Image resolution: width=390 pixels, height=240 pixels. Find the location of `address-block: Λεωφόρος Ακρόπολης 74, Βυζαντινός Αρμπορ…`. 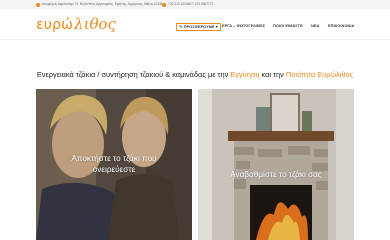

address-block: Λεωφόρος Ακρόπολης 74, Βυζαντινός Αρμπορ… is located at coordinates (99, 4).